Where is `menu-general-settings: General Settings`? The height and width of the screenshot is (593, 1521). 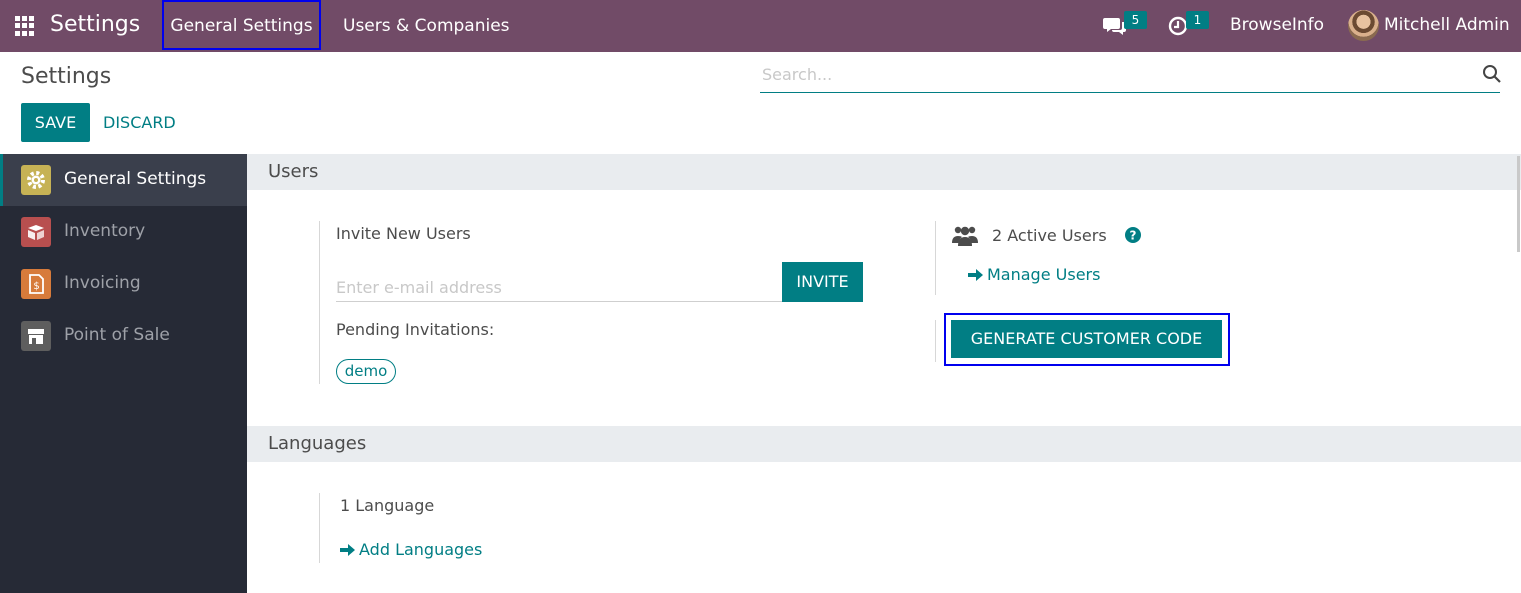
menu-general-settings: General Settings is located at coordinates (241, 25).